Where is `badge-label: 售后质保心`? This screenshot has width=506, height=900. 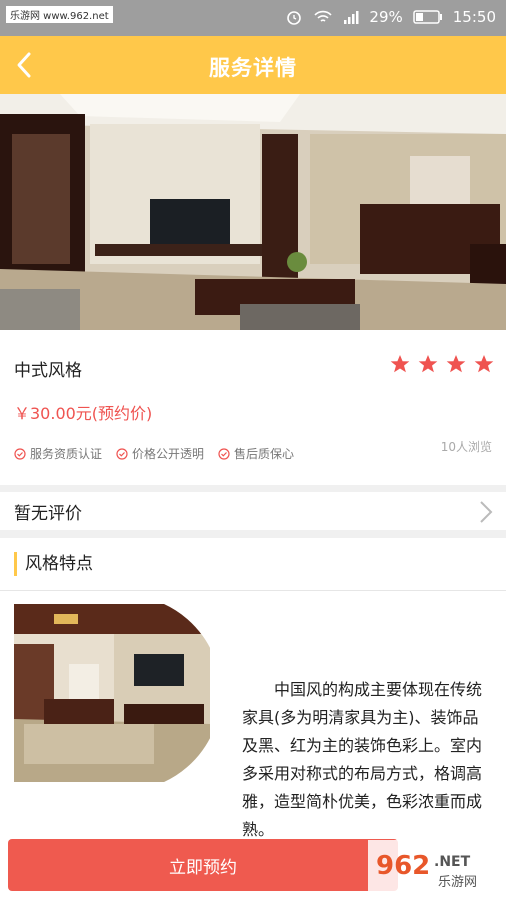 badge-label: 售后质保心 is located at coordinates (264, 454).